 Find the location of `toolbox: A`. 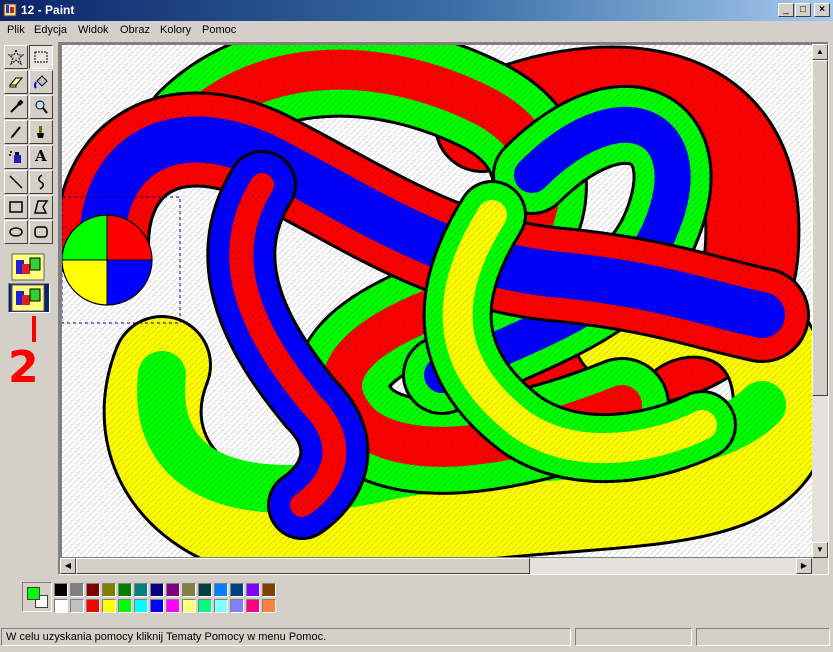

toolbox: A is located at coordinates (29, 307).